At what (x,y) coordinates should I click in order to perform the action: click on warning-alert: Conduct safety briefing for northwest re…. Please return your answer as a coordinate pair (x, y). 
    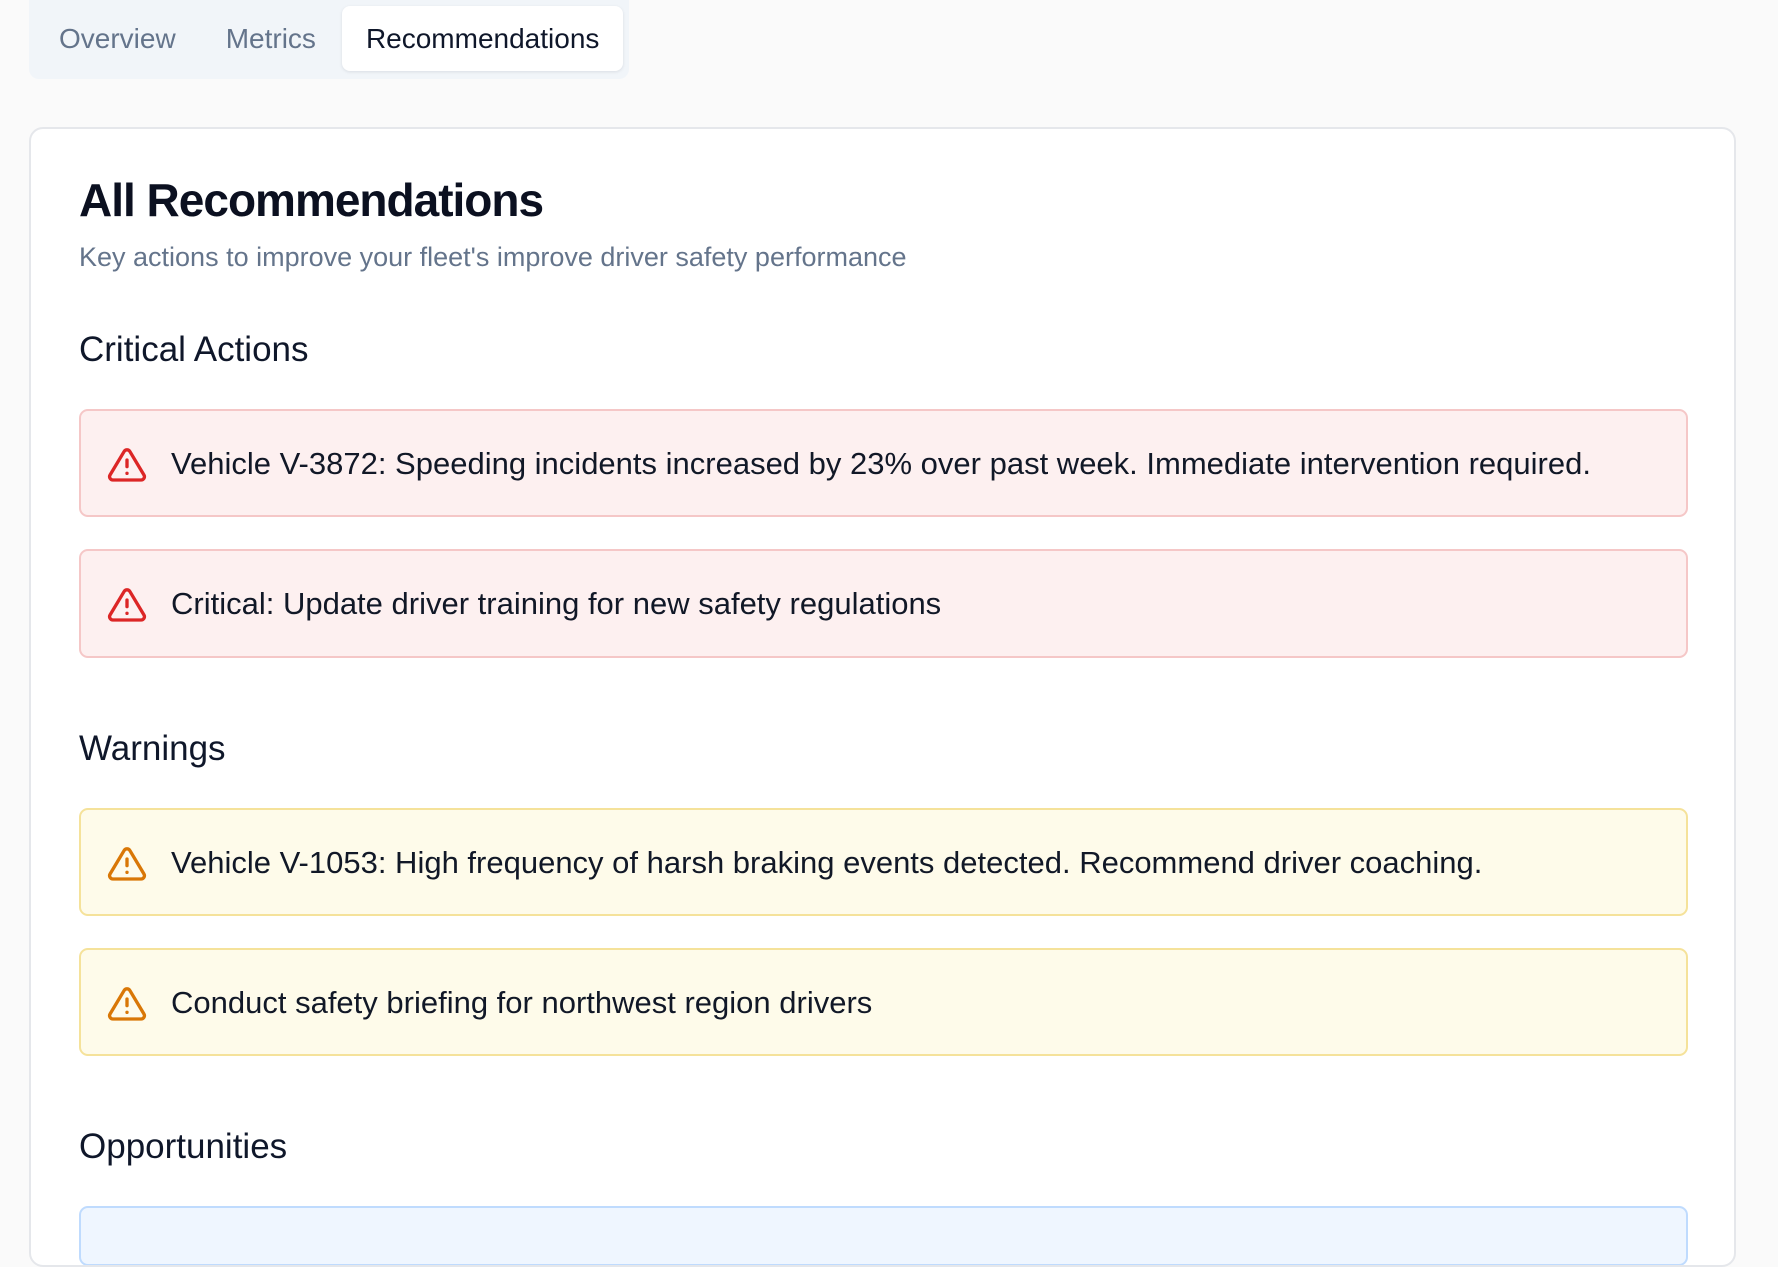
    Looking at the image, I should click on (883, 1001).